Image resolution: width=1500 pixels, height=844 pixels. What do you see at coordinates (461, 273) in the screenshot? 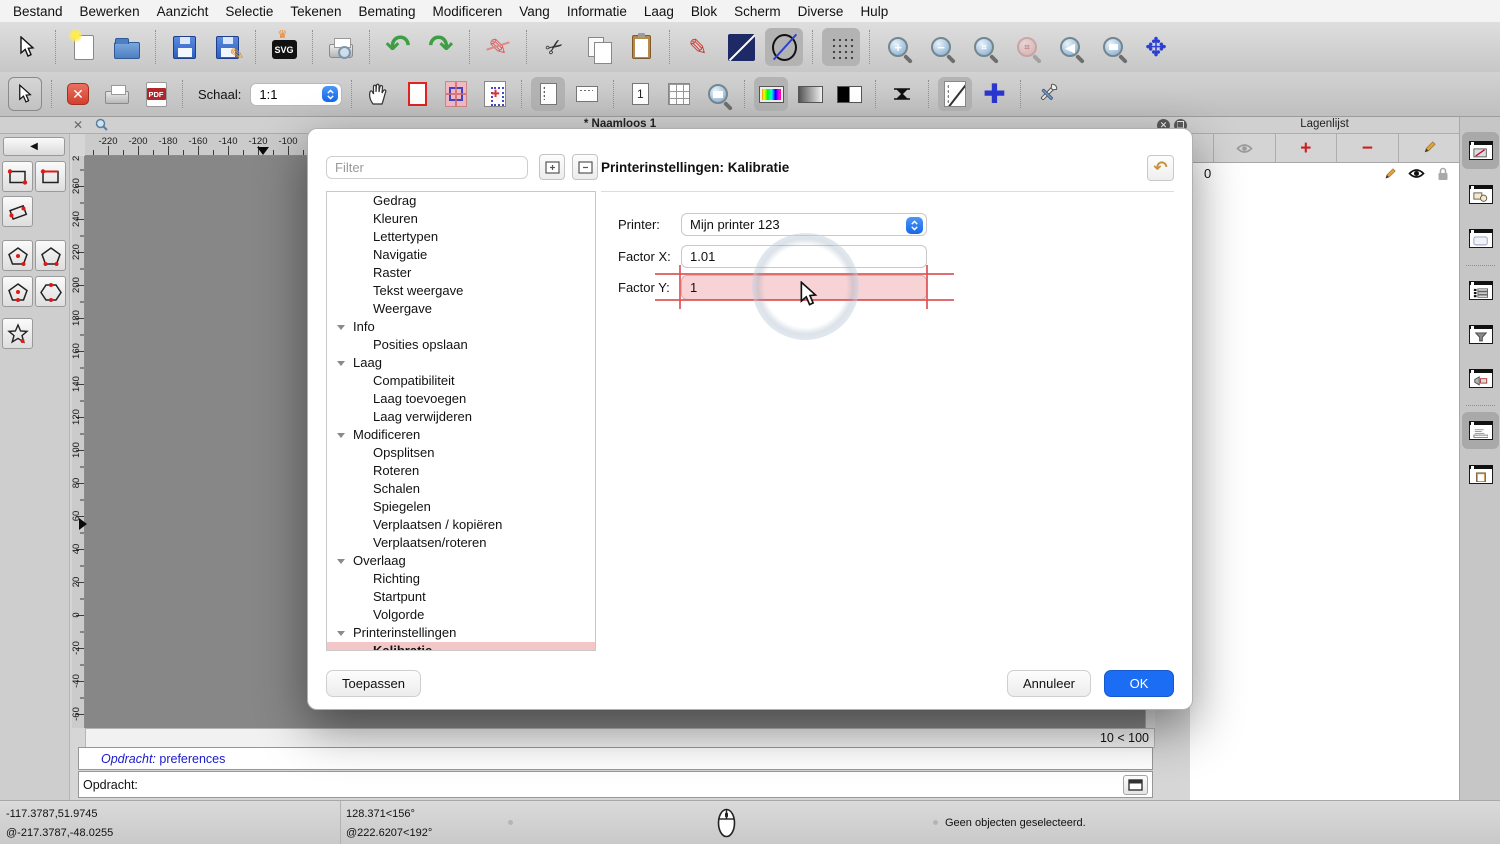
I see `settings-tree-item: Raster` at bounding box center [461, 273].